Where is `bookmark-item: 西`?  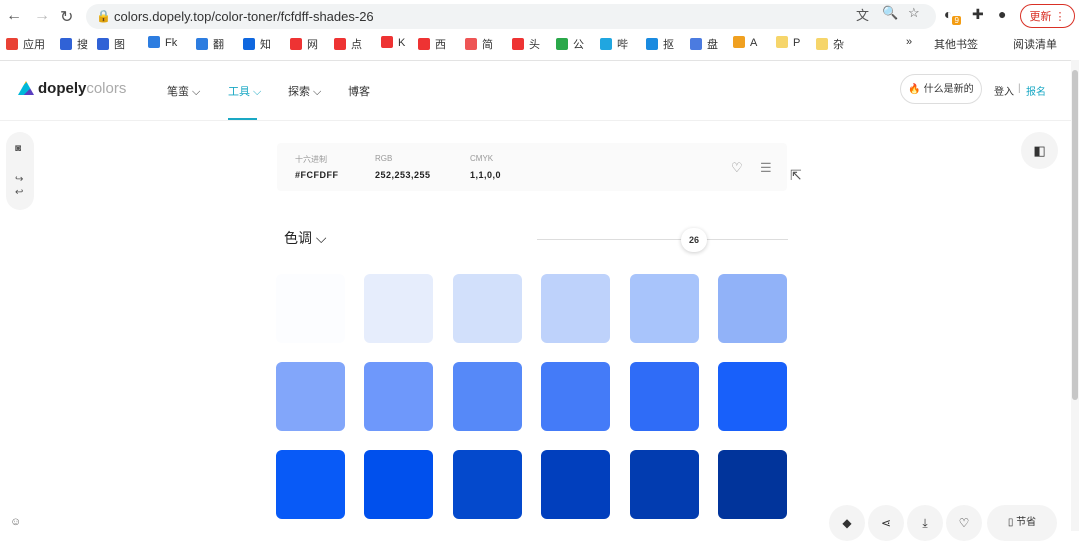 bookmark-item: 西 is located at coordinates (432, 44).